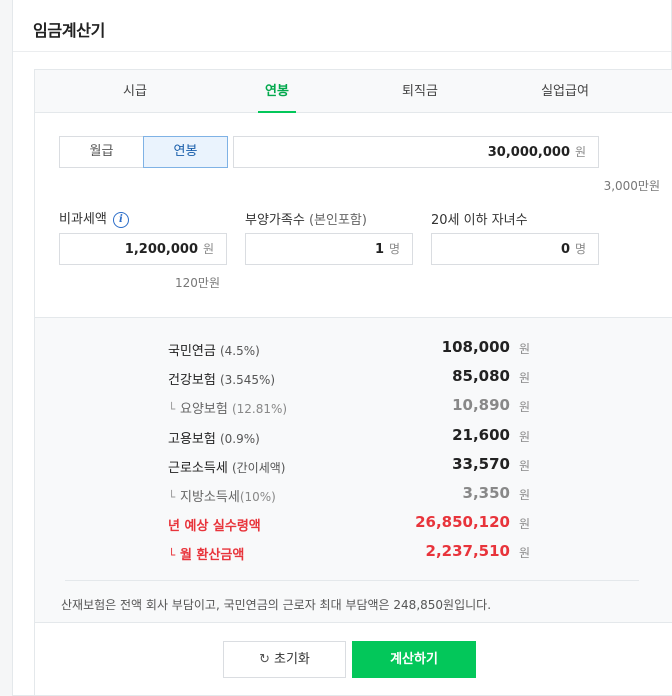 This screenshot has height=696, width=672. What do you see at coordinates (416, 152) in the screenshot?
I see `salary-input: 30,000,000 원` at bounding box center [416, 152].